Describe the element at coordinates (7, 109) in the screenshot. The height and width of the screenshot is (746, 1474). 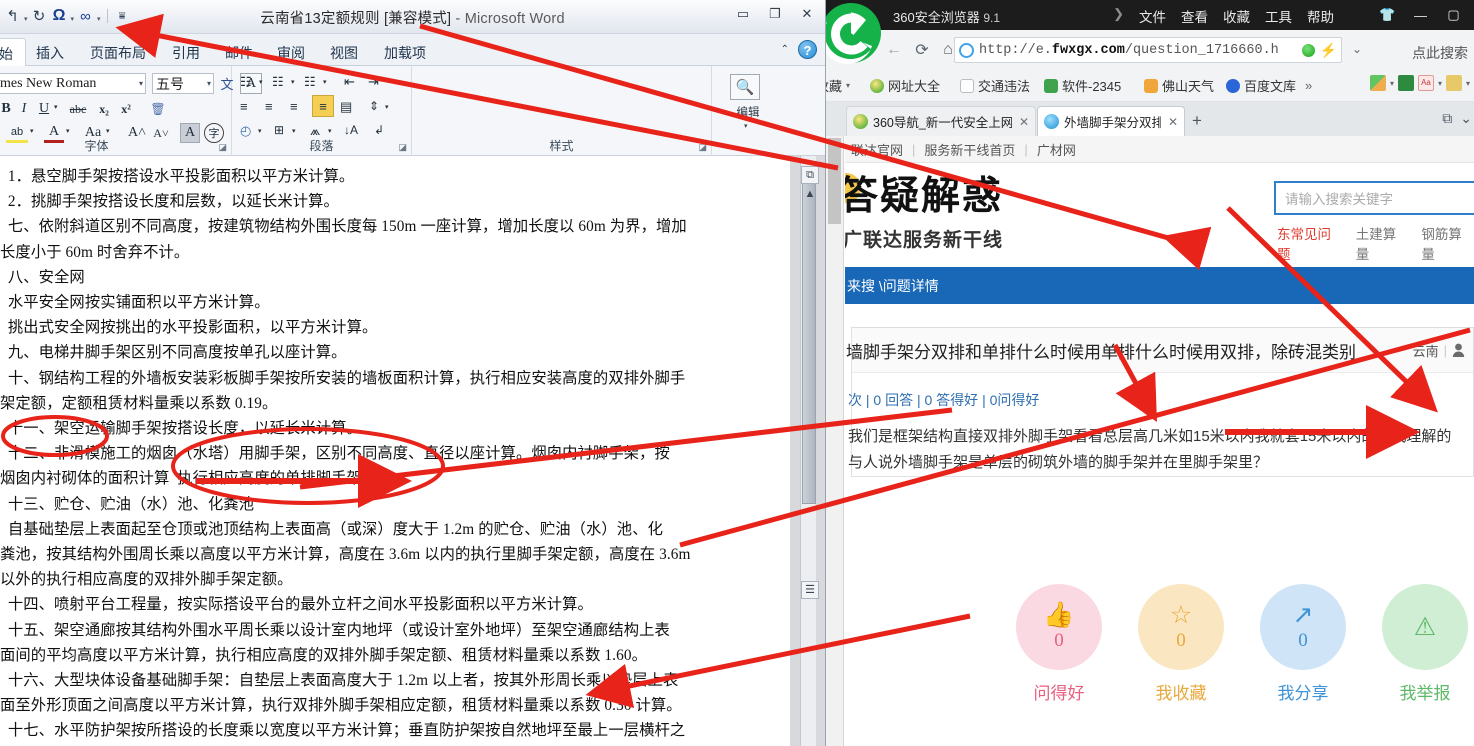
I see `bold-icon: B` at that location.